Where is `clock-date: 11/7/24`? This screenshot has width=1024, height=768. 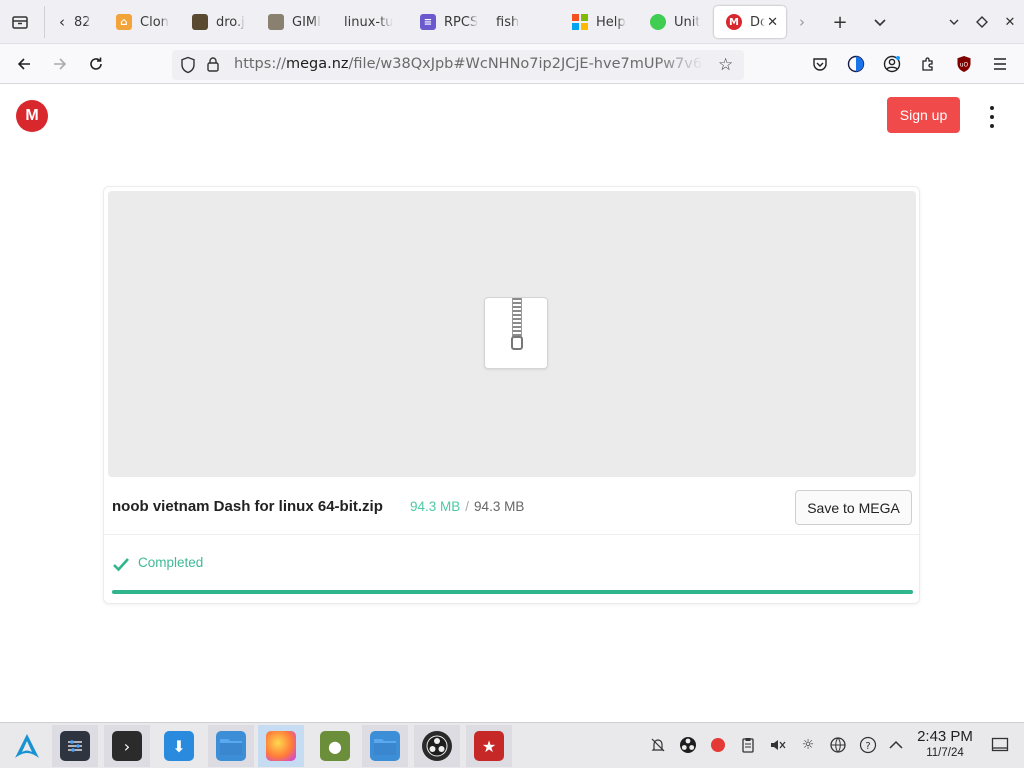
clock-date: 11/7/24 is located at coordinates (945, 753).